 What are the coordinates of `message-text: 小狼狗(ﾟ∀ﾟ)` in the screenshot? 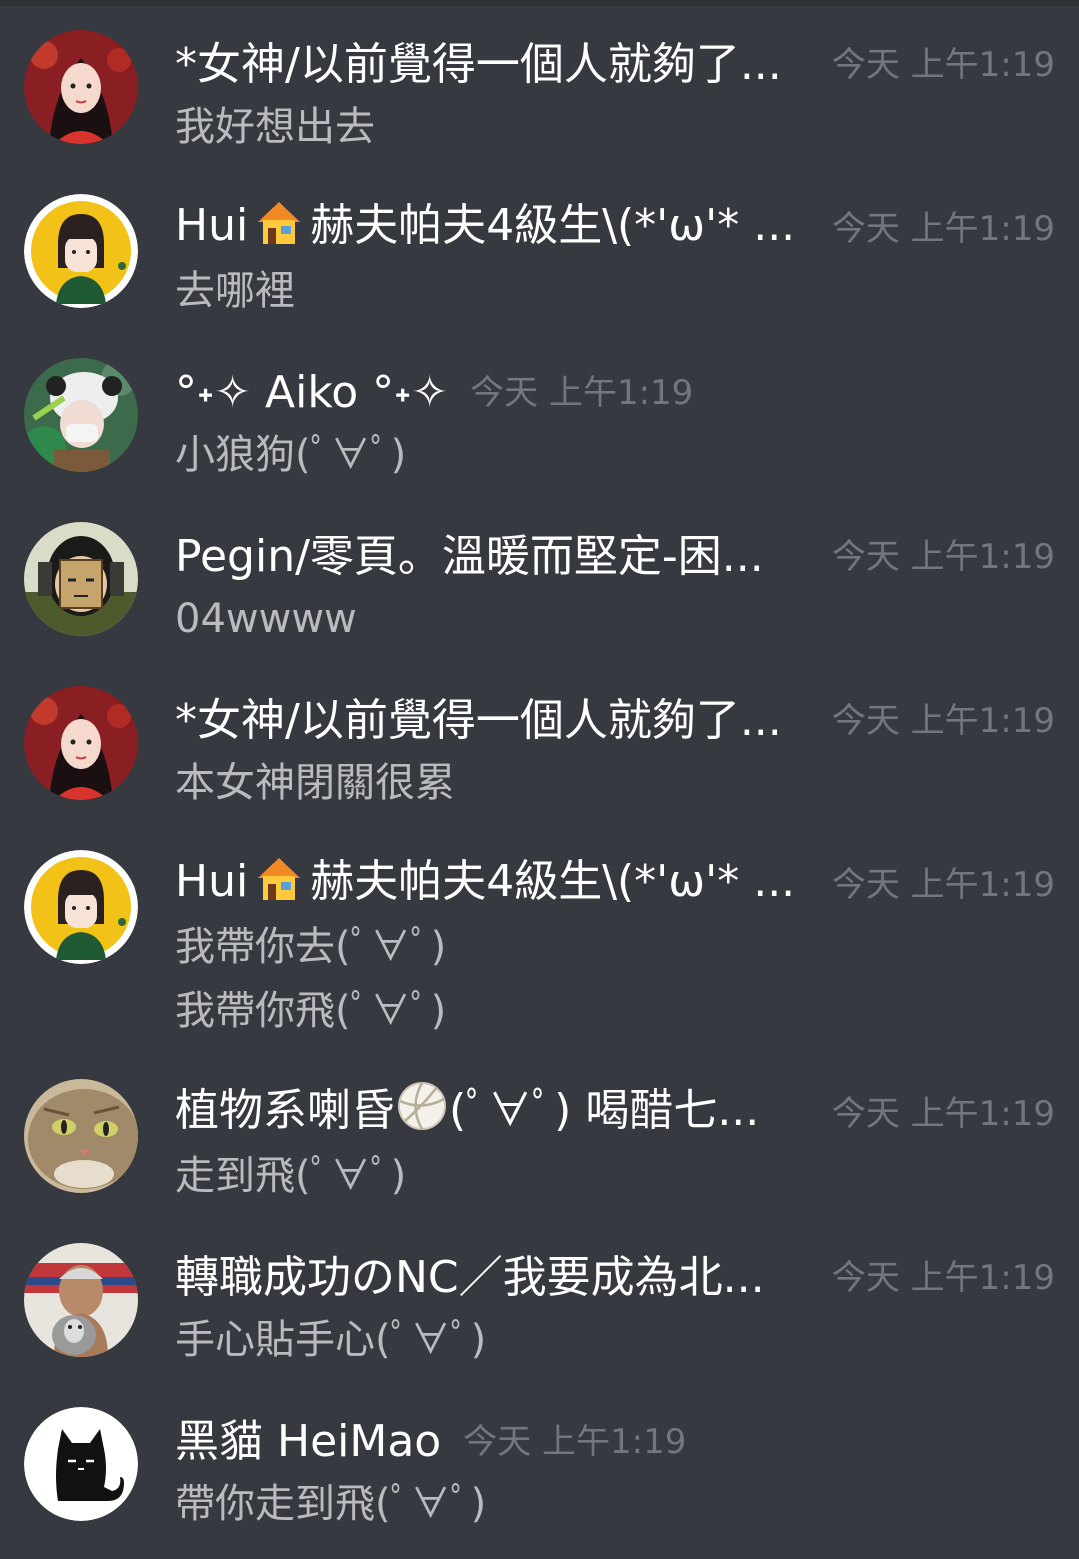 It's located at (291, 455).